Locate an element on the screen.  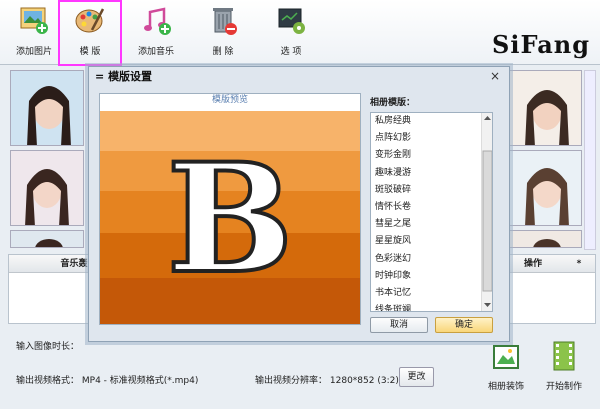
list-item: 线条斑斓 is located at coordinates (431, 306).